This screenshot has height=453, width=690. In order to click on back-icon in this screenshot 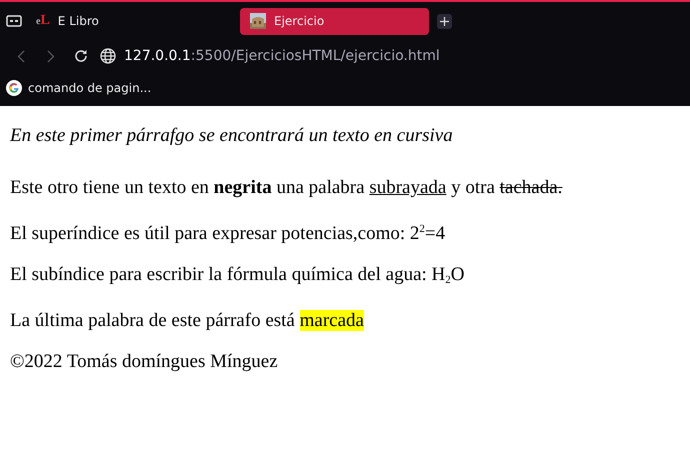, I will do `click(21, 56)`.